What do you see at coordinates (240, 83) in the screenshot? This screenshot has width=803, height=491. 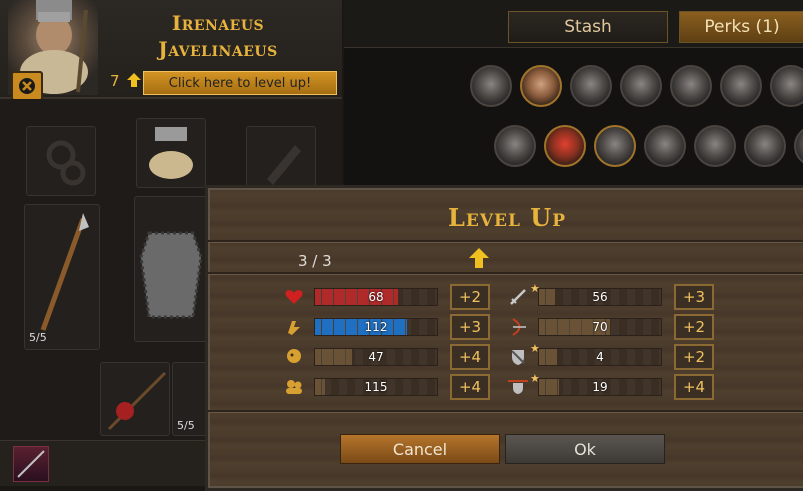 I see `level-up-button: Click here to level up!` at bounding box center [240, 83].